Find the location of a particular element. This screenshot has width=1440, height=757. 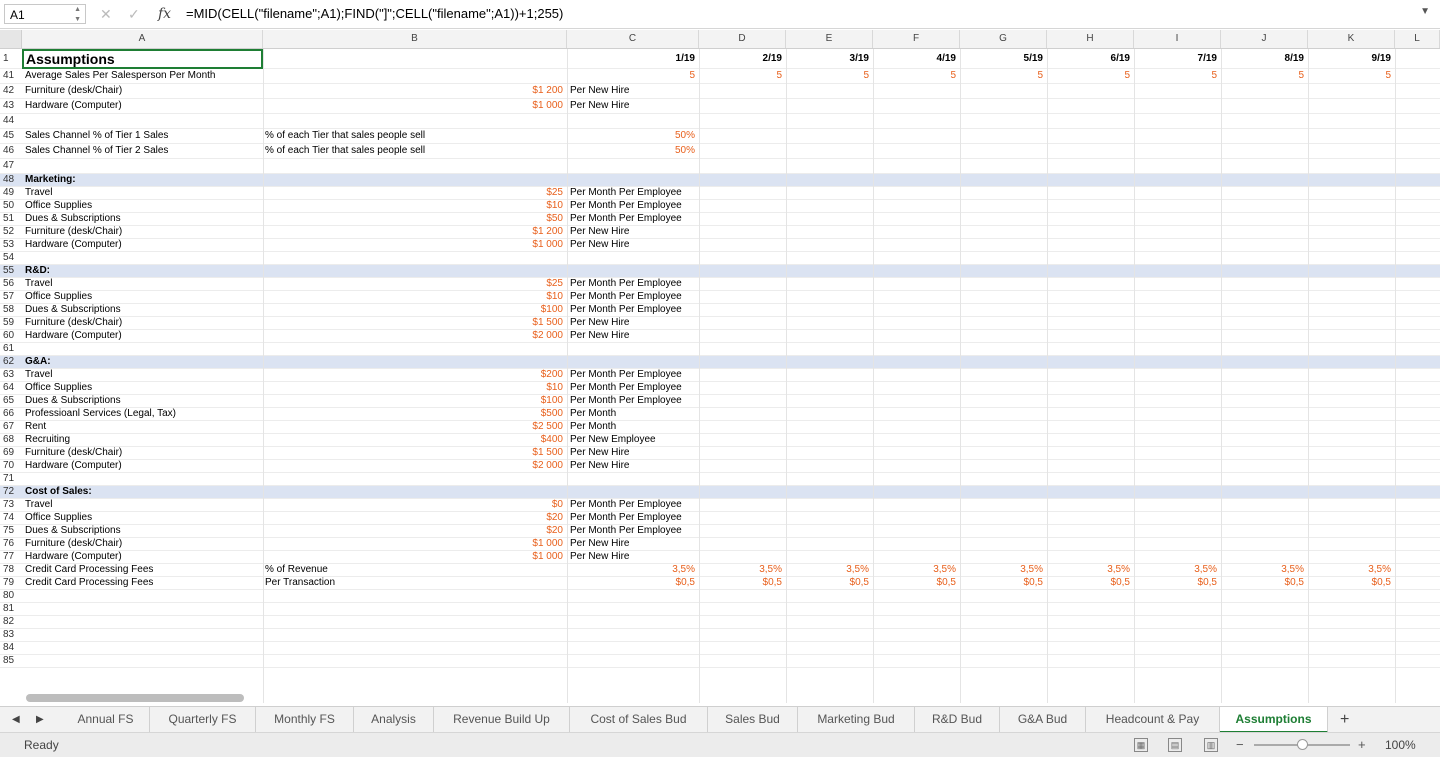

month-header-cell: 5/19 is located at coordinates (1003, 58).